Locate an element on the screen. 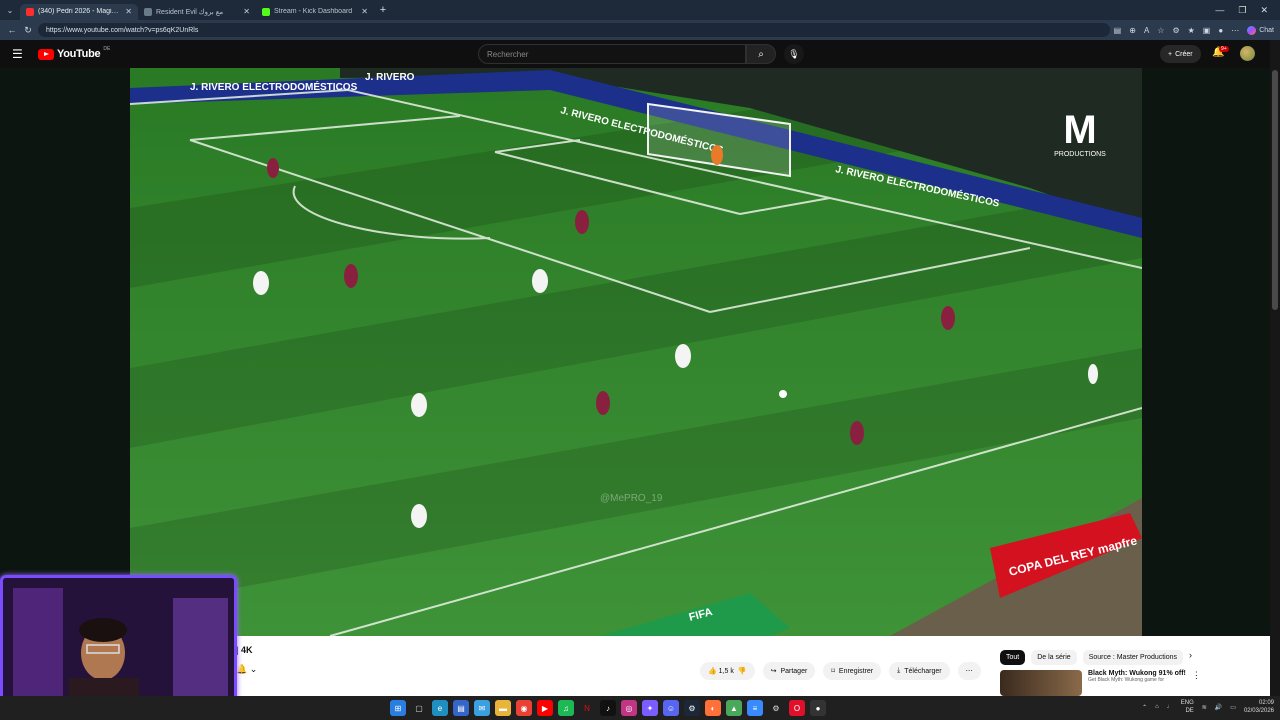 This screenshot has height=720, width=1280. like-dislike-group: 👍 1,5 k 👎 is located at coordinates (727, 671).